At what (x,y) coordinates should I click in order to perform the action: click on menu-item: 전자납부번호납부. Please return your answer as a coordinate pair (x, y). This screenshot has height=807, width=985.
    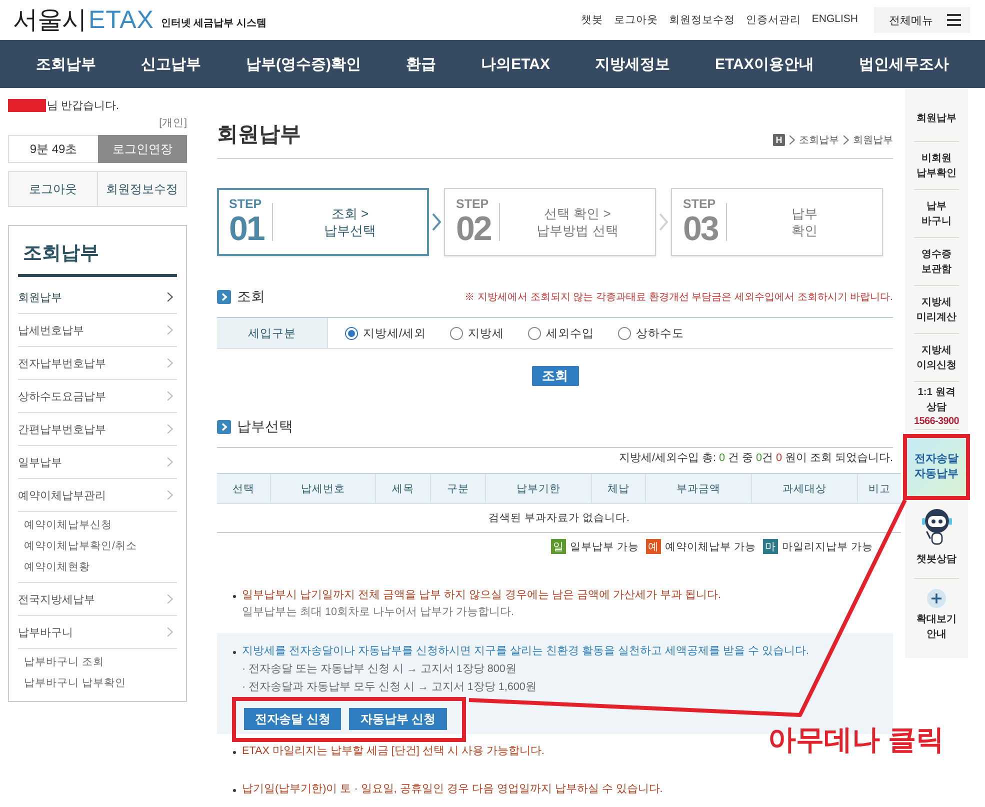
    Looking at the image, I should click on (97, 363).